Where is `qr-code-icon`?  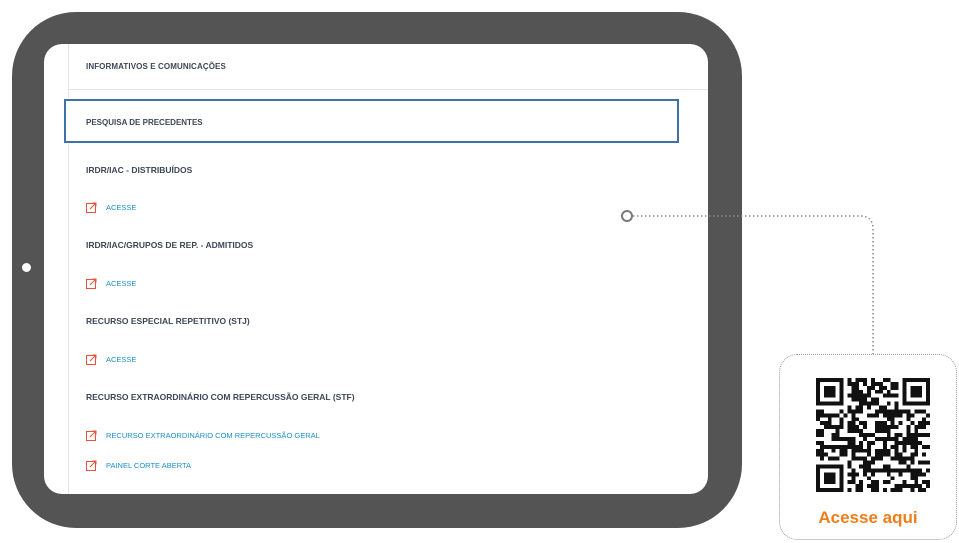
qr-code-icon is located at coordinates (873, 435).